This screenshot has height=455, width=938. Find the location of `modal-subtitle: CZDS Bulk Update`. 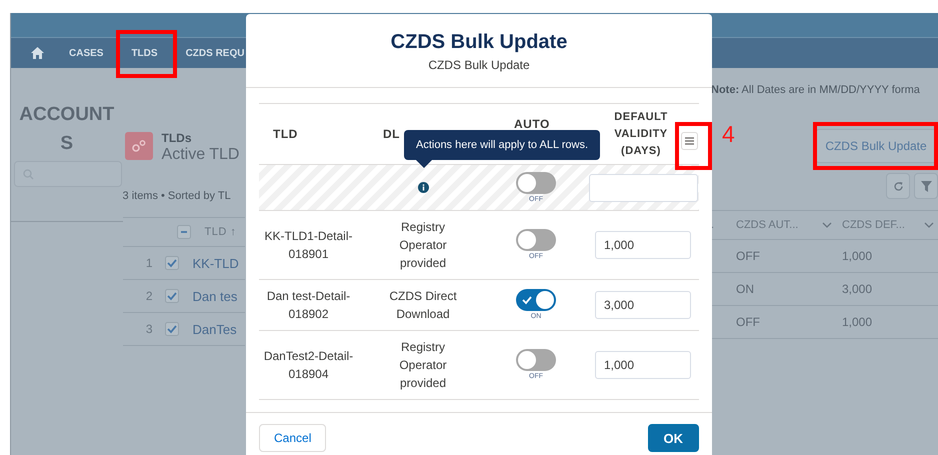

modal-subtitle: CZDS Bulk Update is located at coordinates (479, 65).